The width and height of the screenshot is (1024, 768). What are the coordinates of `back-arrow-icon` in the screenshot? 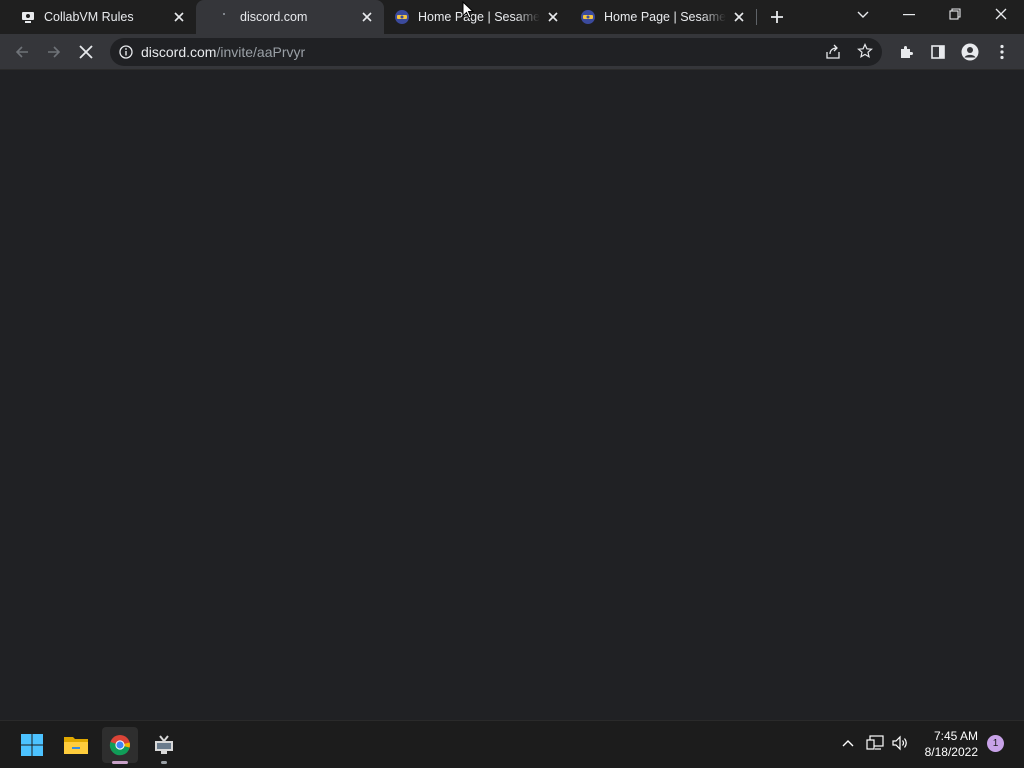 It's located at (22, 52).